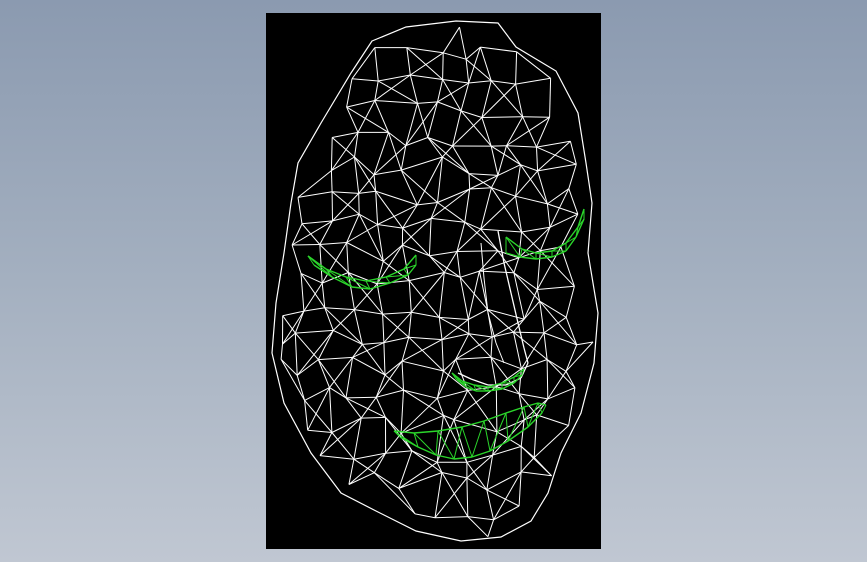 The image size is (867, 562). I want to click on nostrils-edge, so click(495, 390).